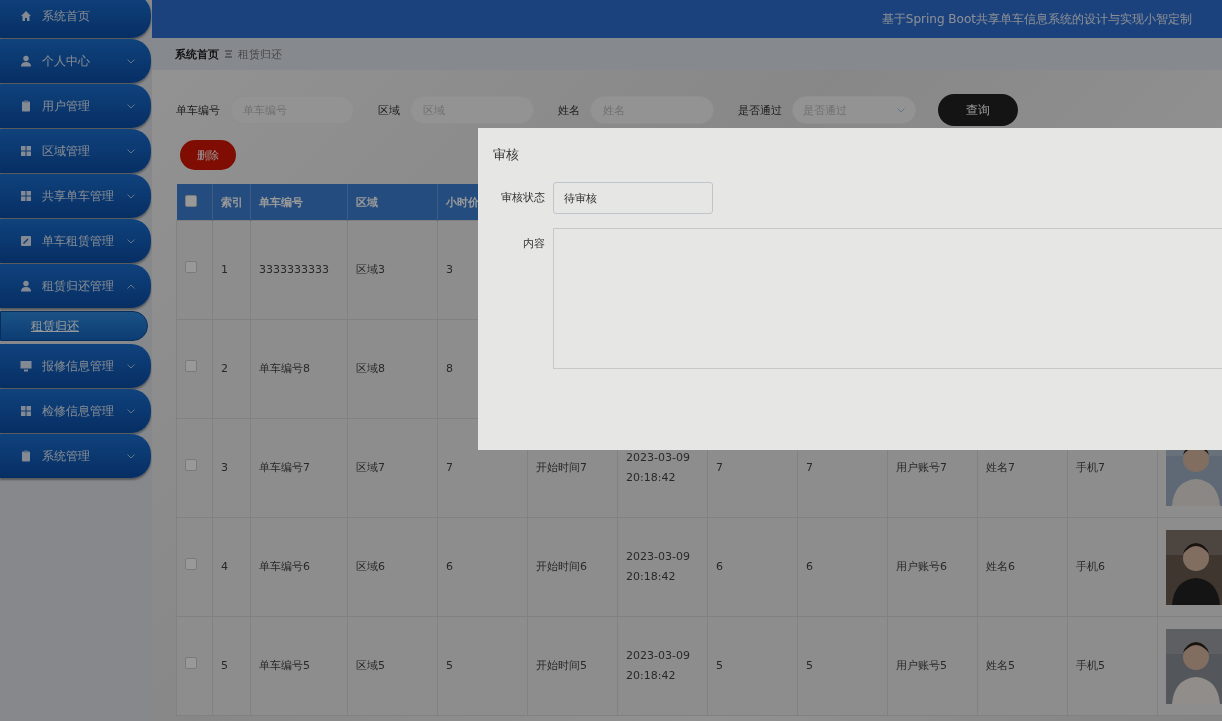 This screenshot has height=721, width=1222. Describe the element at coordinates (533, 243) in the screenshot. I see `field-label: 内容` at that location.